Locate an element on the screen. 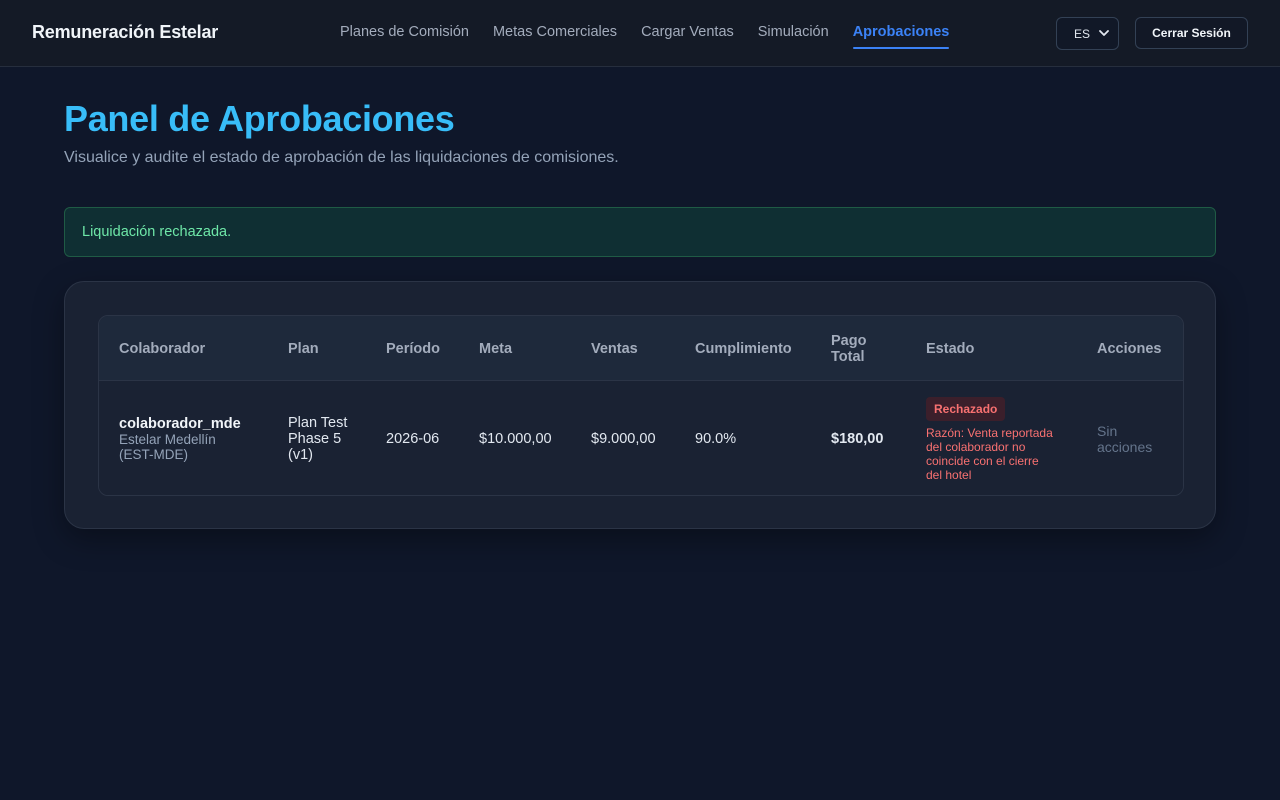 This screenshot has height=800, width=1280. success-alert: Liquidación rechazada. is located at coordinates (640, 232).